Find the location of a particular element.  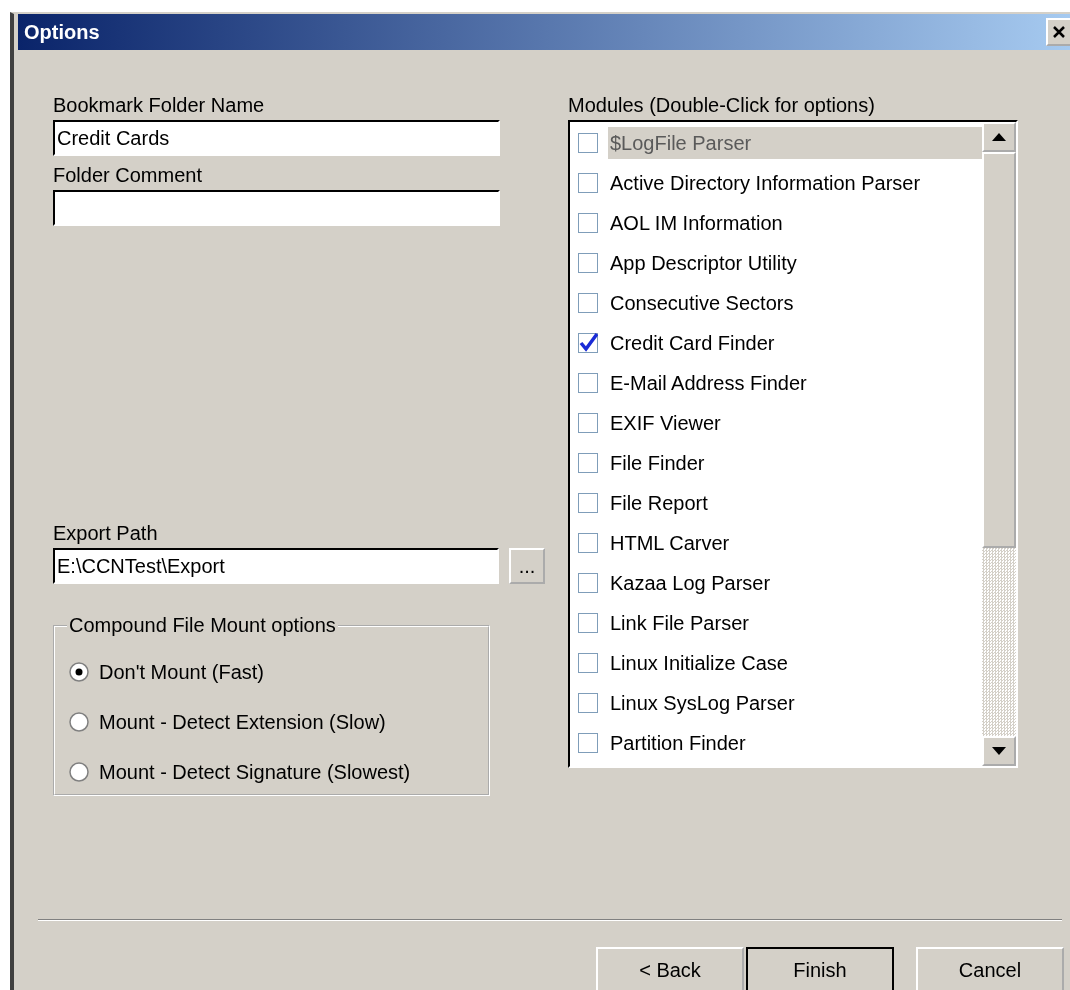

dialog-button: Finish is located at coordinates (820, 968).